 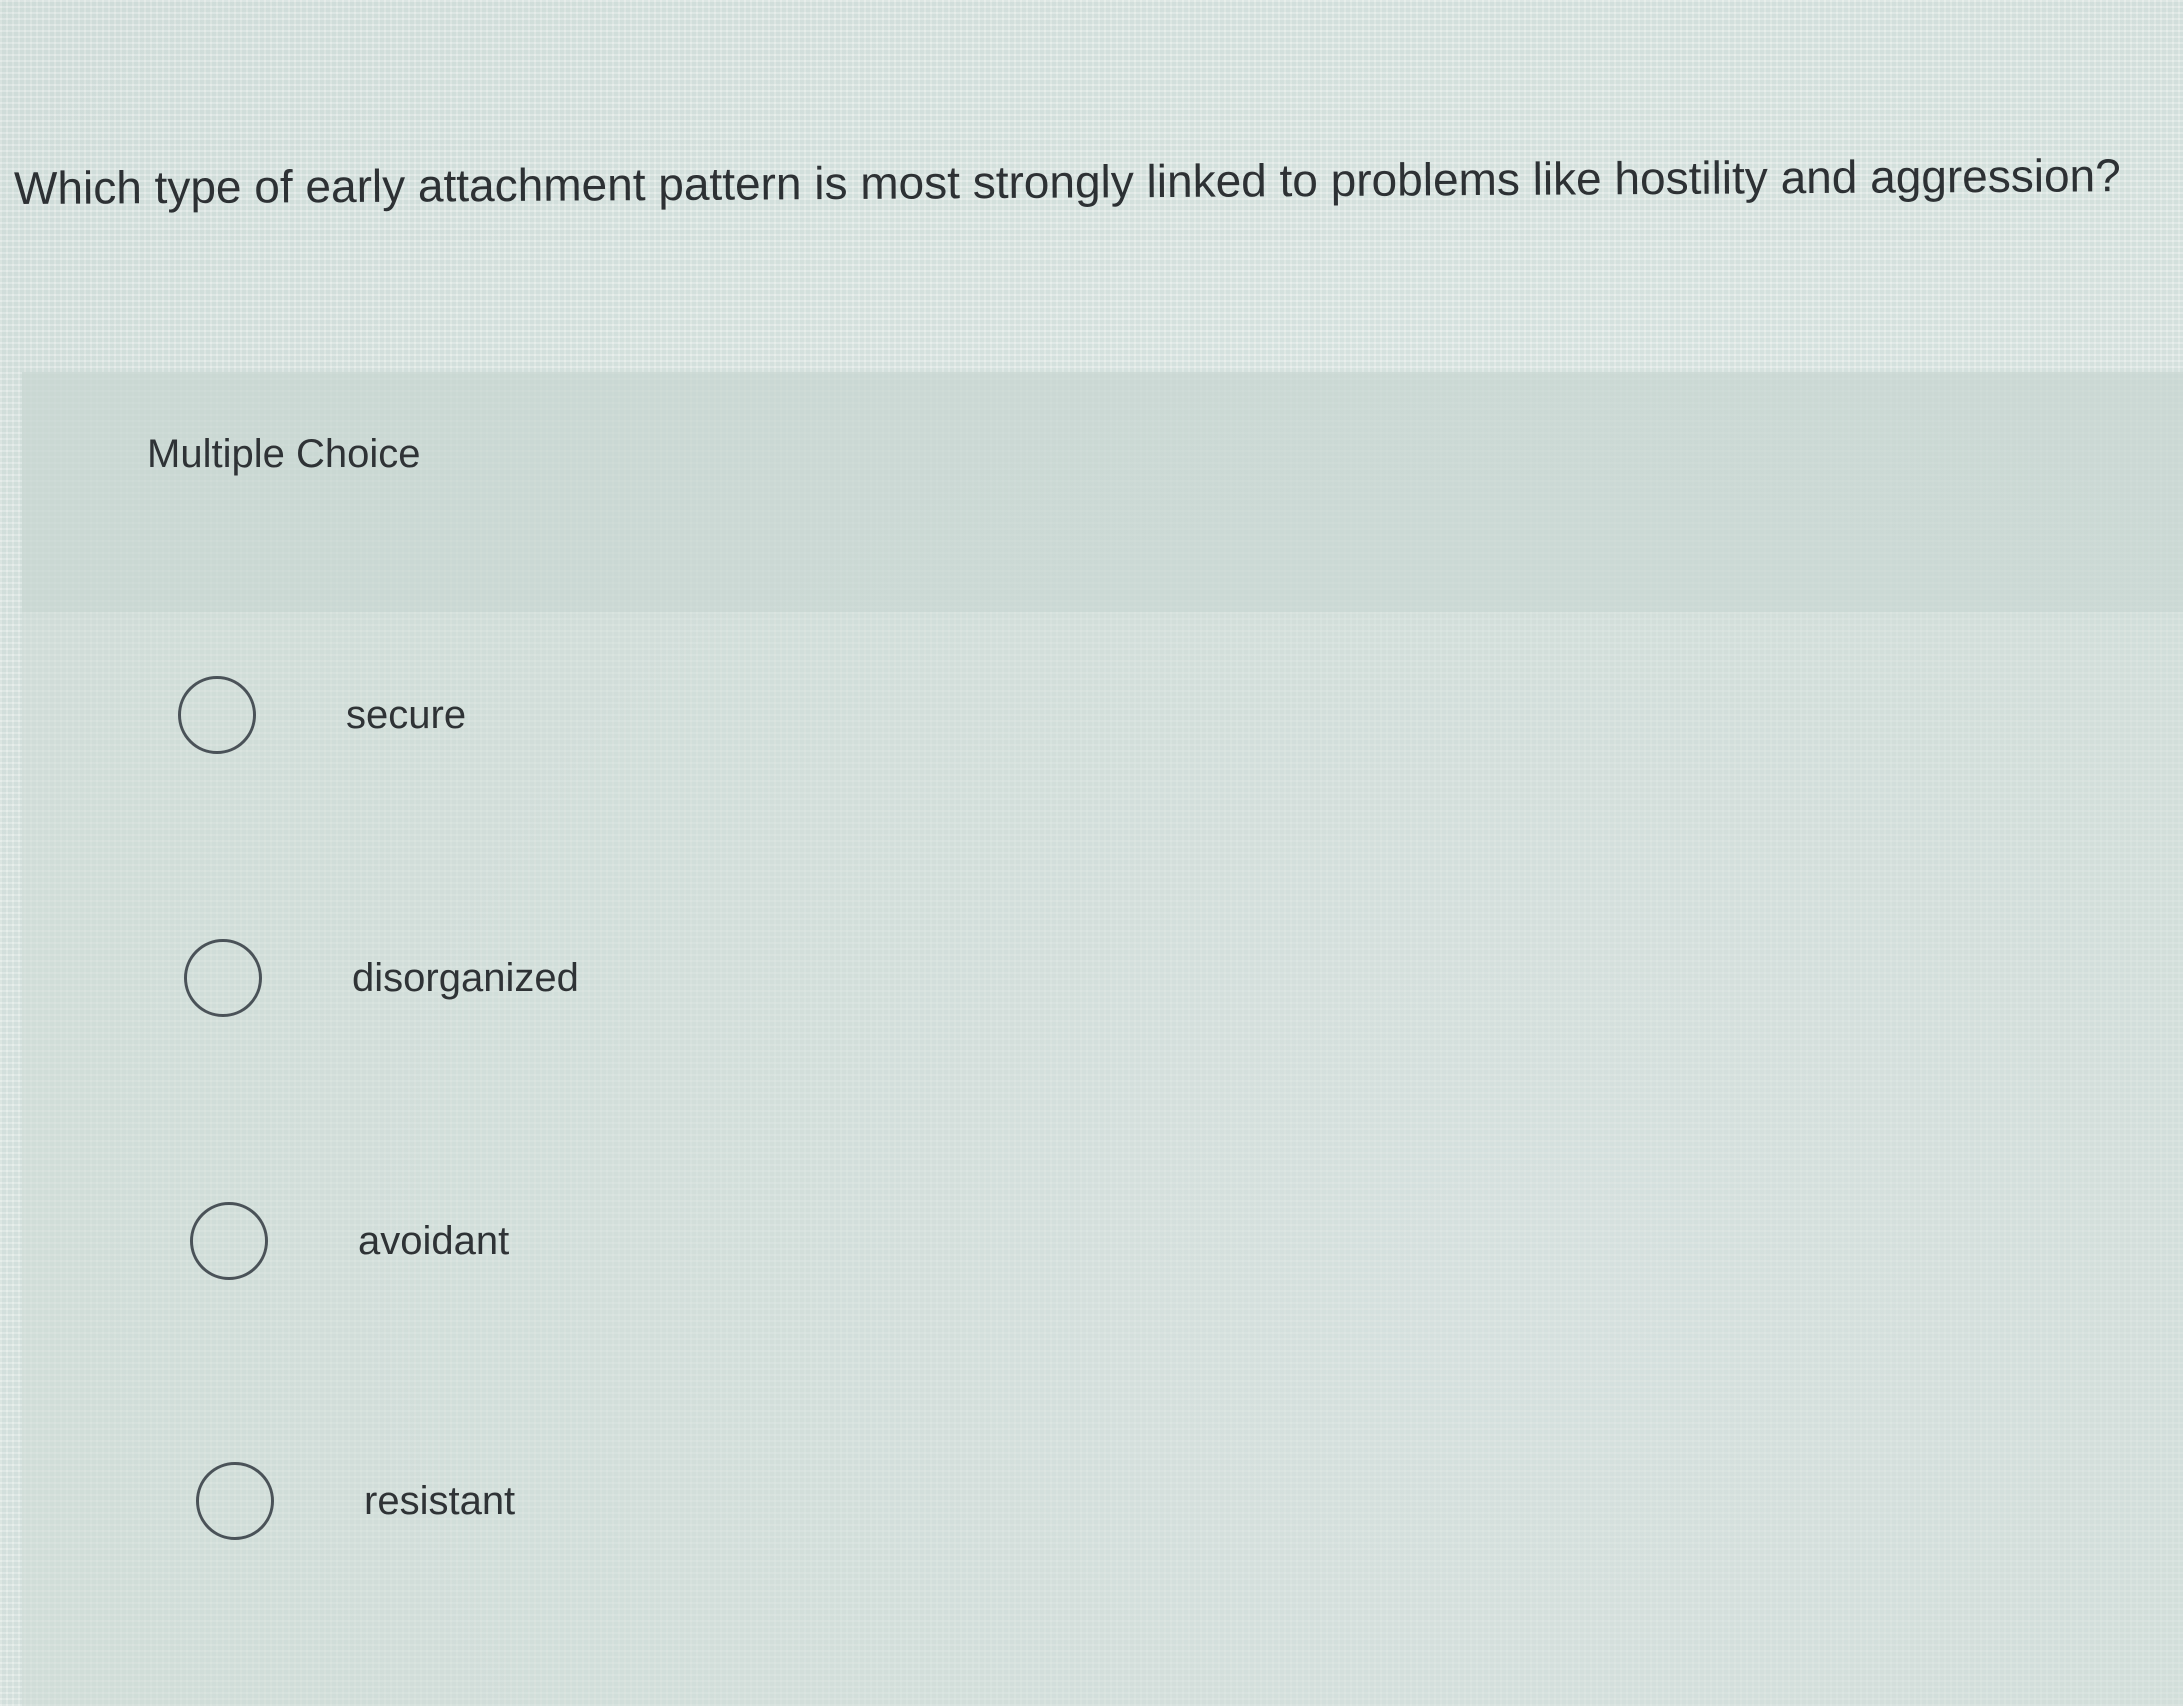 What do you see at coordinates (1134, 978) in the screenshot?
I see `answer-option: disorganized` at bounding box center [1134, 978].